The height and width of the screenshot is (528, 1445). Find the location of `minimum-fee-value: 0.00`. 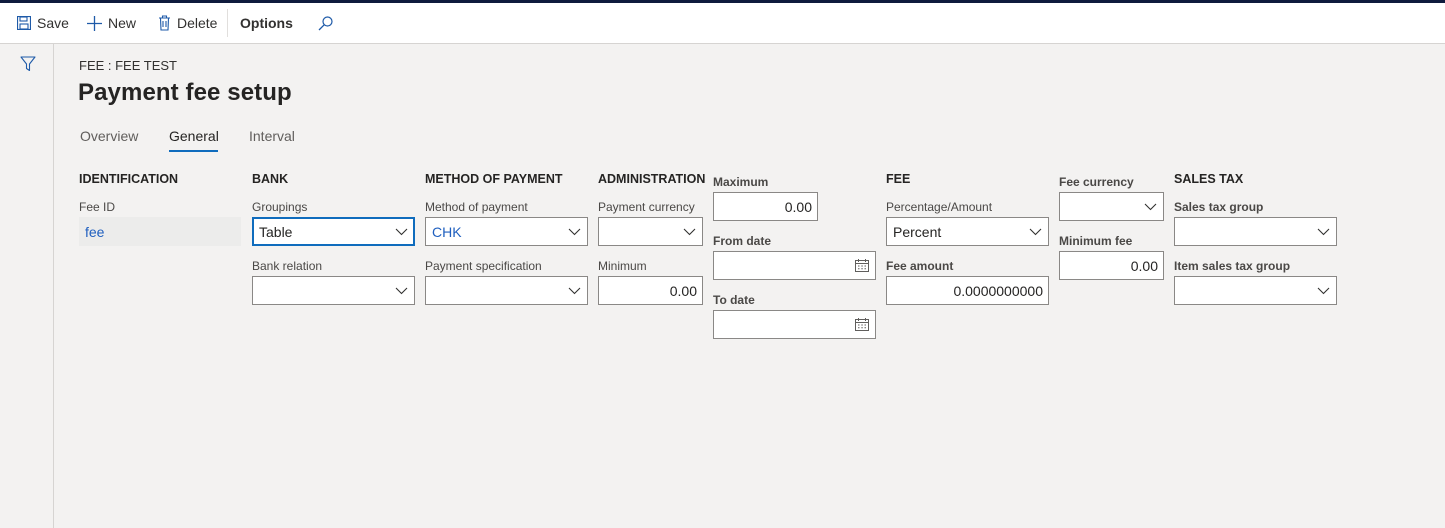

minimum-fee-value: 0.00 is located at coordinates (1144, 265).